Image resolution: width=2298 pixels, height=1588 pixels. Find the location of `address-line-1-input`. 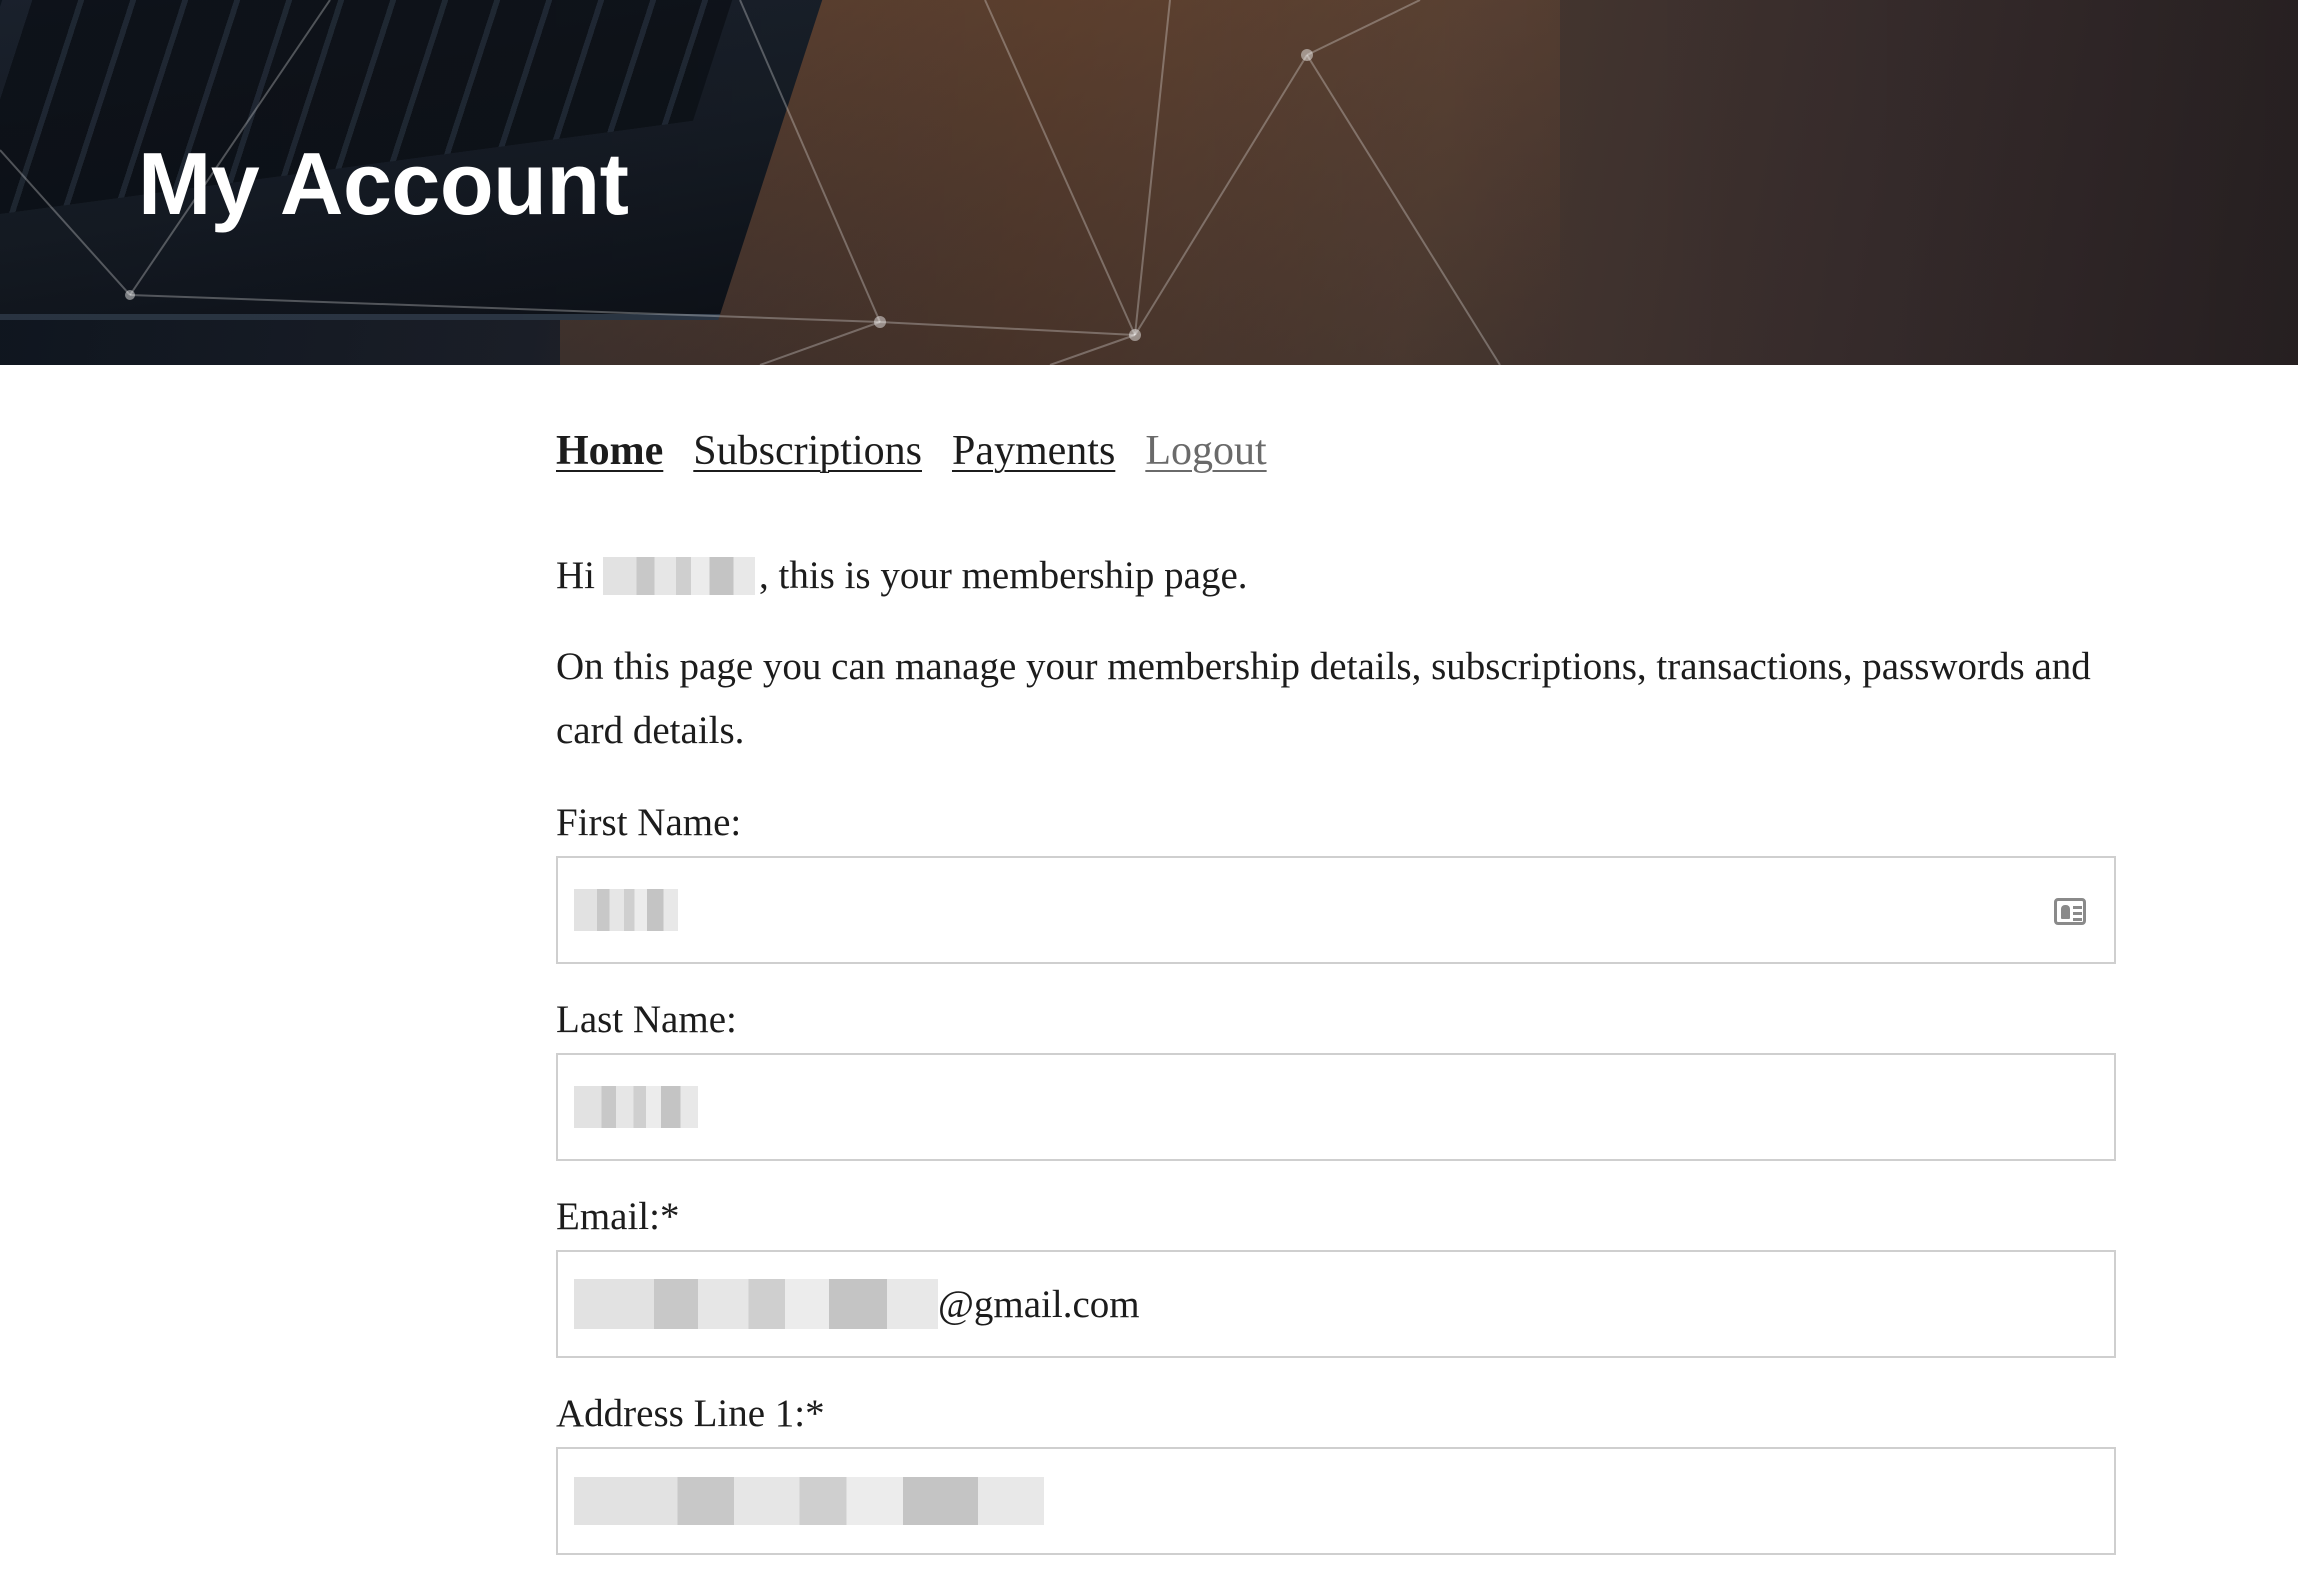

address-line-1-input is located at coordinates (1336, 1501).